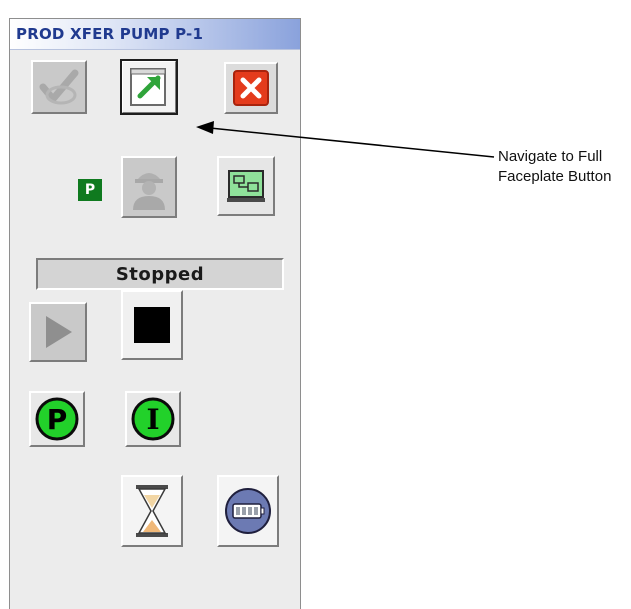 The image size is (631, 609). I want to click on acknowledge-button, so click(59, 87).